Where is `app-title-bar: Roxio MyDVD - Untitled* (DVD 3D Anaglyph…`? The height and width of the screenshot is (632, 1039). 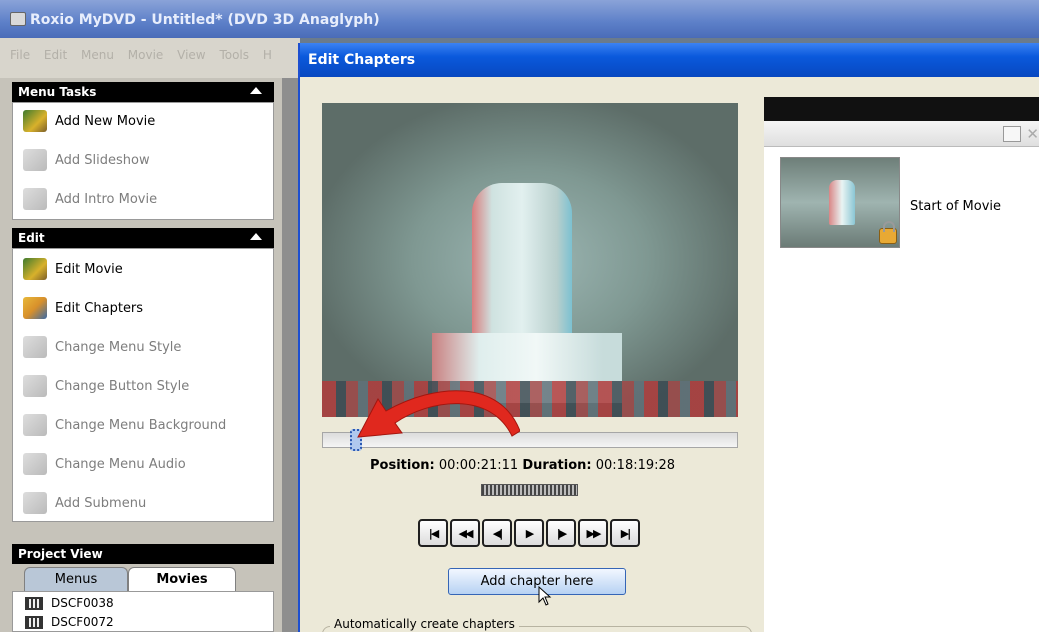
app-title-bar: Roxio MyDVD - Untitled* (DVD 3D Anaglyph… is located at coordinates (519, 19).